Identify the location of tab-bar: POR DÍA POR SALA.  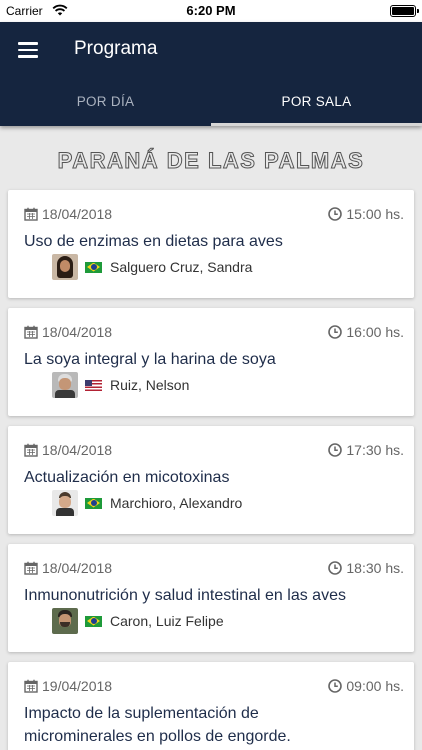
(211, 103).